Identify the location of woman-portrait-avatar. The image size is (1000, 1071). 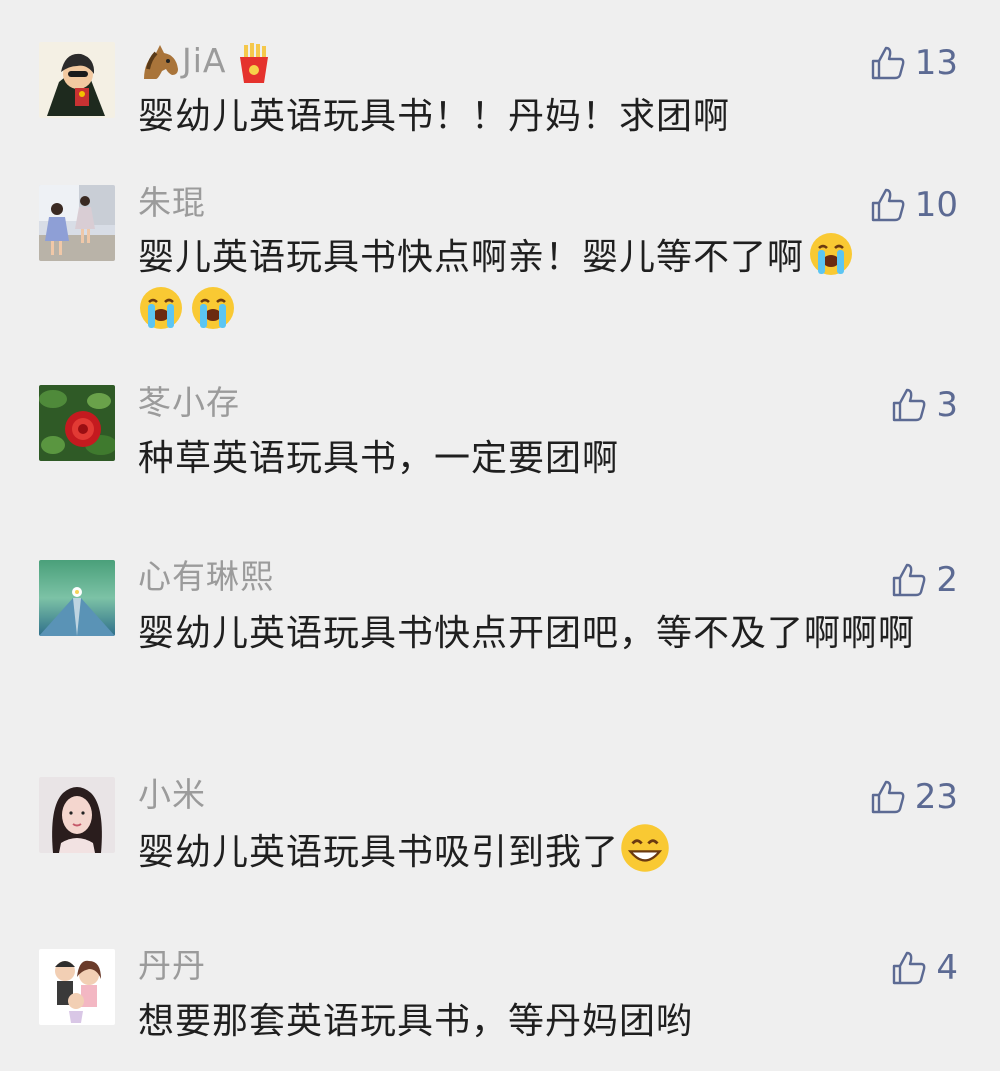
(77, 815).